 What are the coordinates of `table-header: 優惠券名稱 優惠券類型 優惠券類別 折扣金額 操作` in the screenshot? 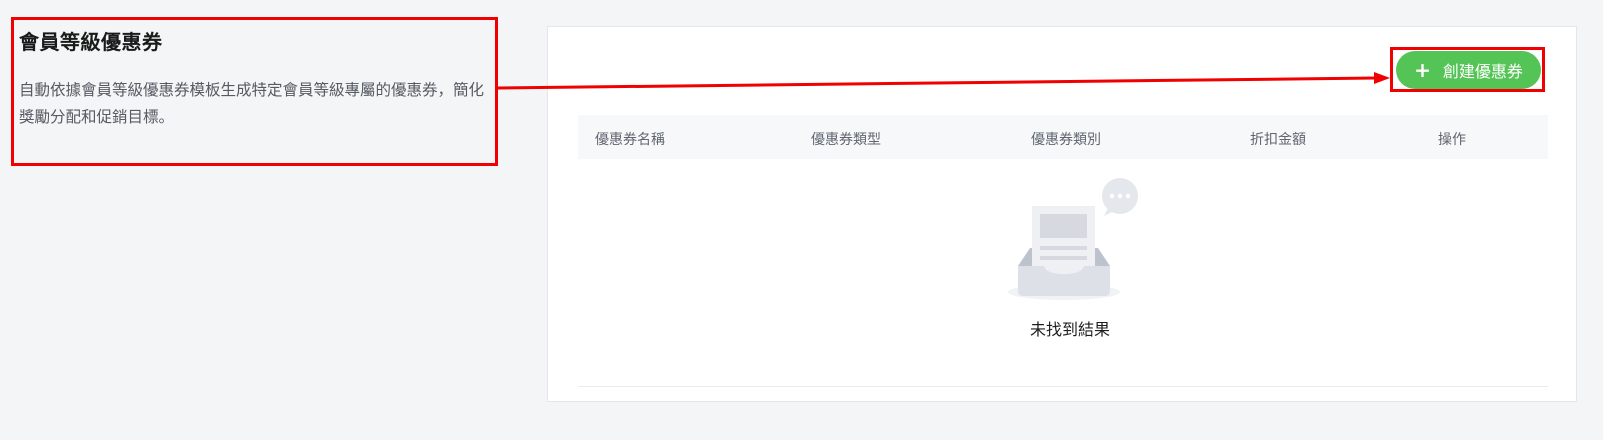 It's located at (1063, 137).